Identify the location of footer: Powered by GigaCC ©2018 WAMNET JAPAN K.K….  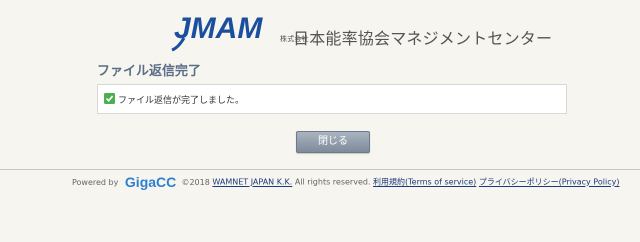
(345, 183).